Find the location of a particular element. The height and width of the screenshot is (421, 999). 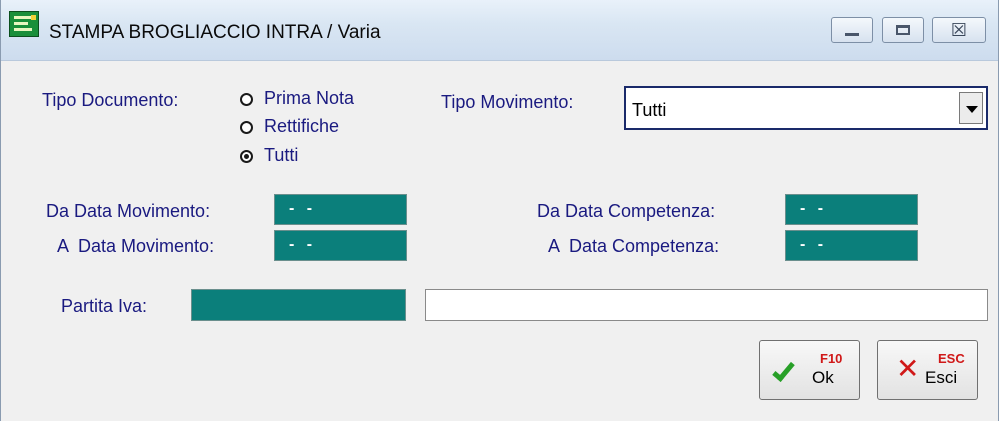

minimize-icon is located at coordinates (852, 34).